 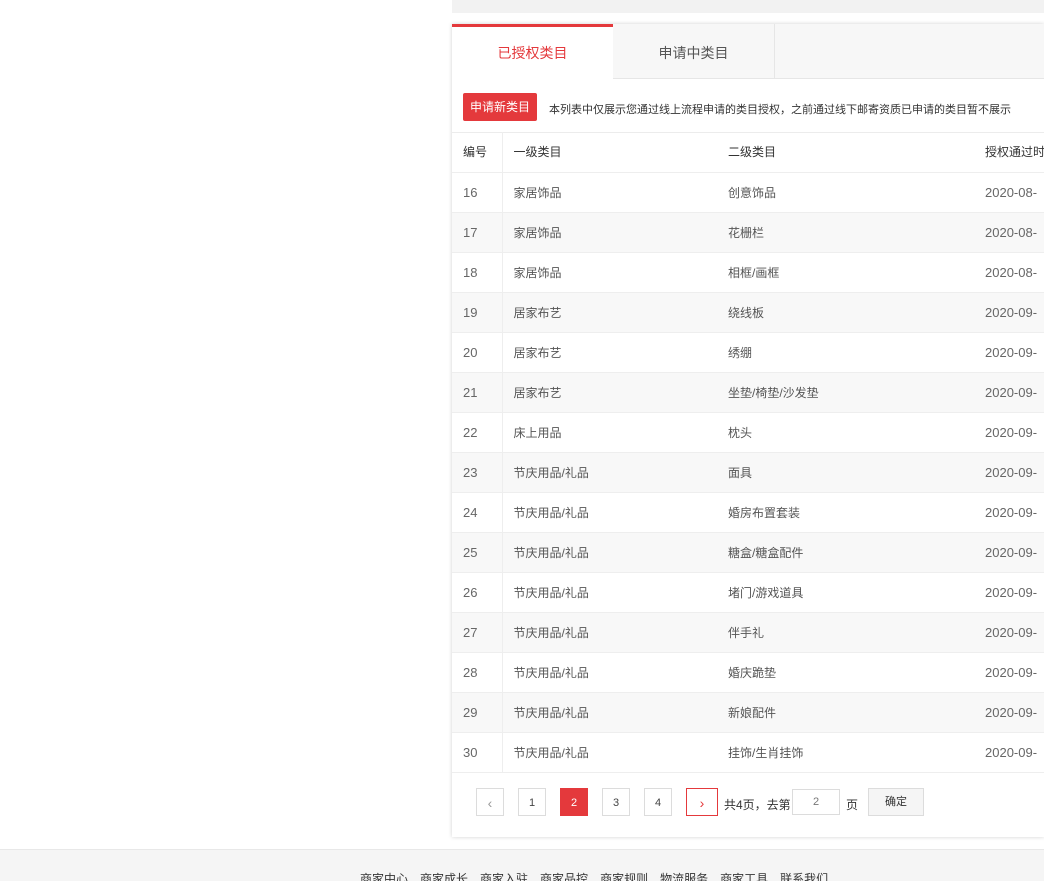 I want to click on header-approval-date: 授权通过时间, so click(x=1009, y=152).